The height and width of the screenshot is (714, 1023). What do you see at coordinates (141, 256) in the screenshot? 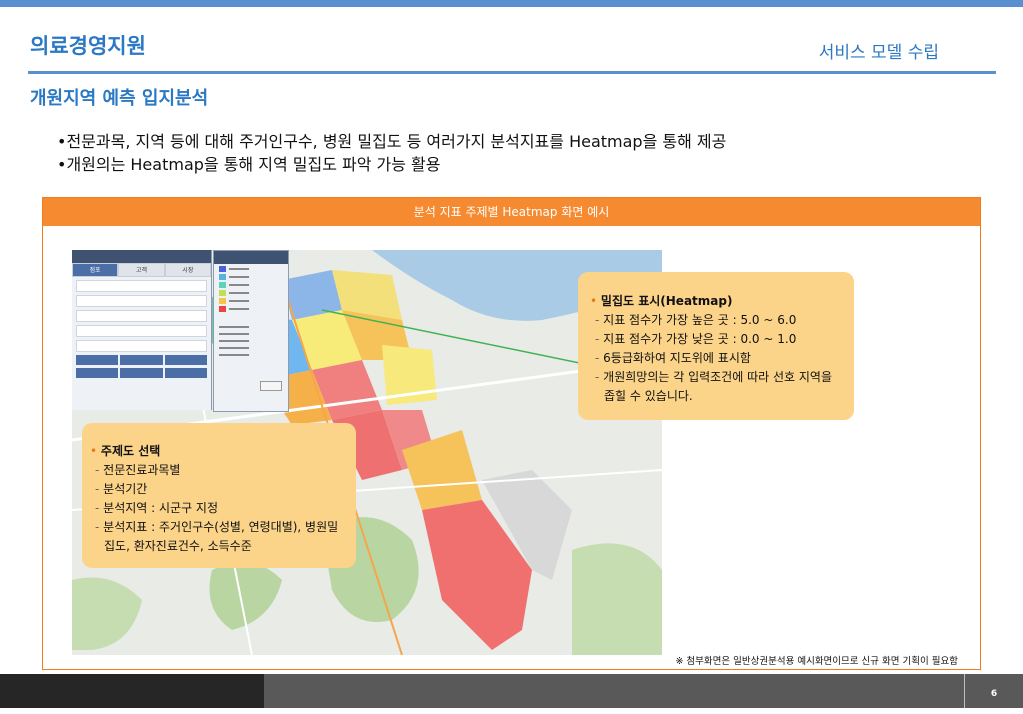
I see `theme-panel-titlebar` at bounding box center [141, 256].